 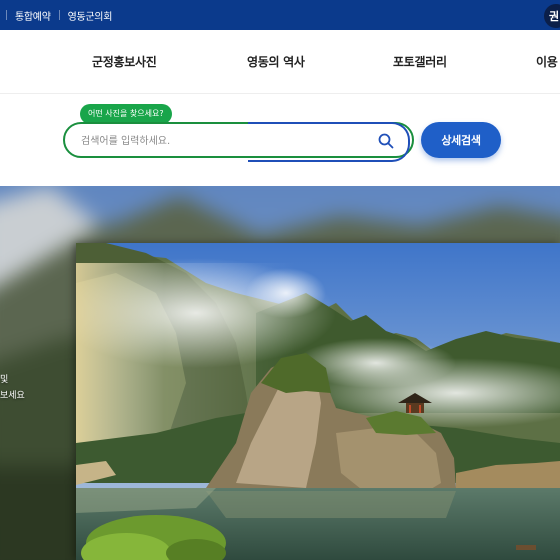 I want to click on search-box, so click(x=238, y=142).